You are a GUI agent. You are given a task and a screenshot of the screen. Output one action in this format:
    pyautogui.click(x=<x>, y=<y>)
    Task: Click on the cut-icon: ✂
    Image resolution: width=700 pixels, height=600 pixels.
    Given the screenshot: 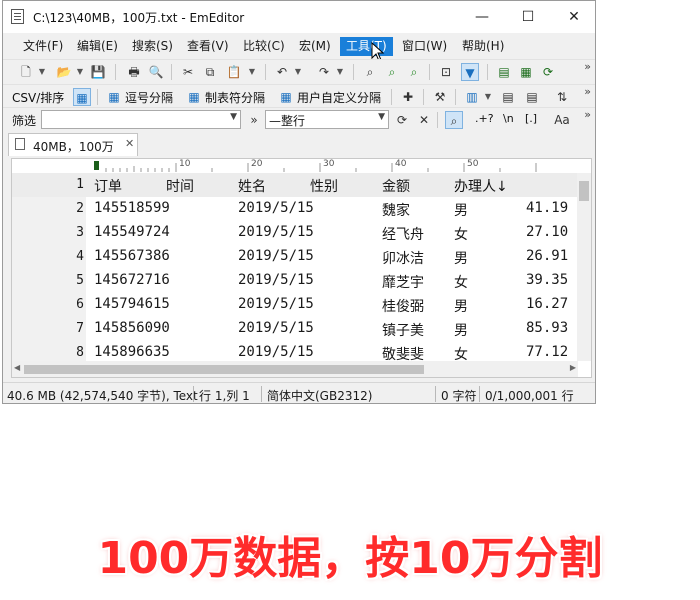 What is the action you would take?
    pyautogui.click(x=188, y=72)
    